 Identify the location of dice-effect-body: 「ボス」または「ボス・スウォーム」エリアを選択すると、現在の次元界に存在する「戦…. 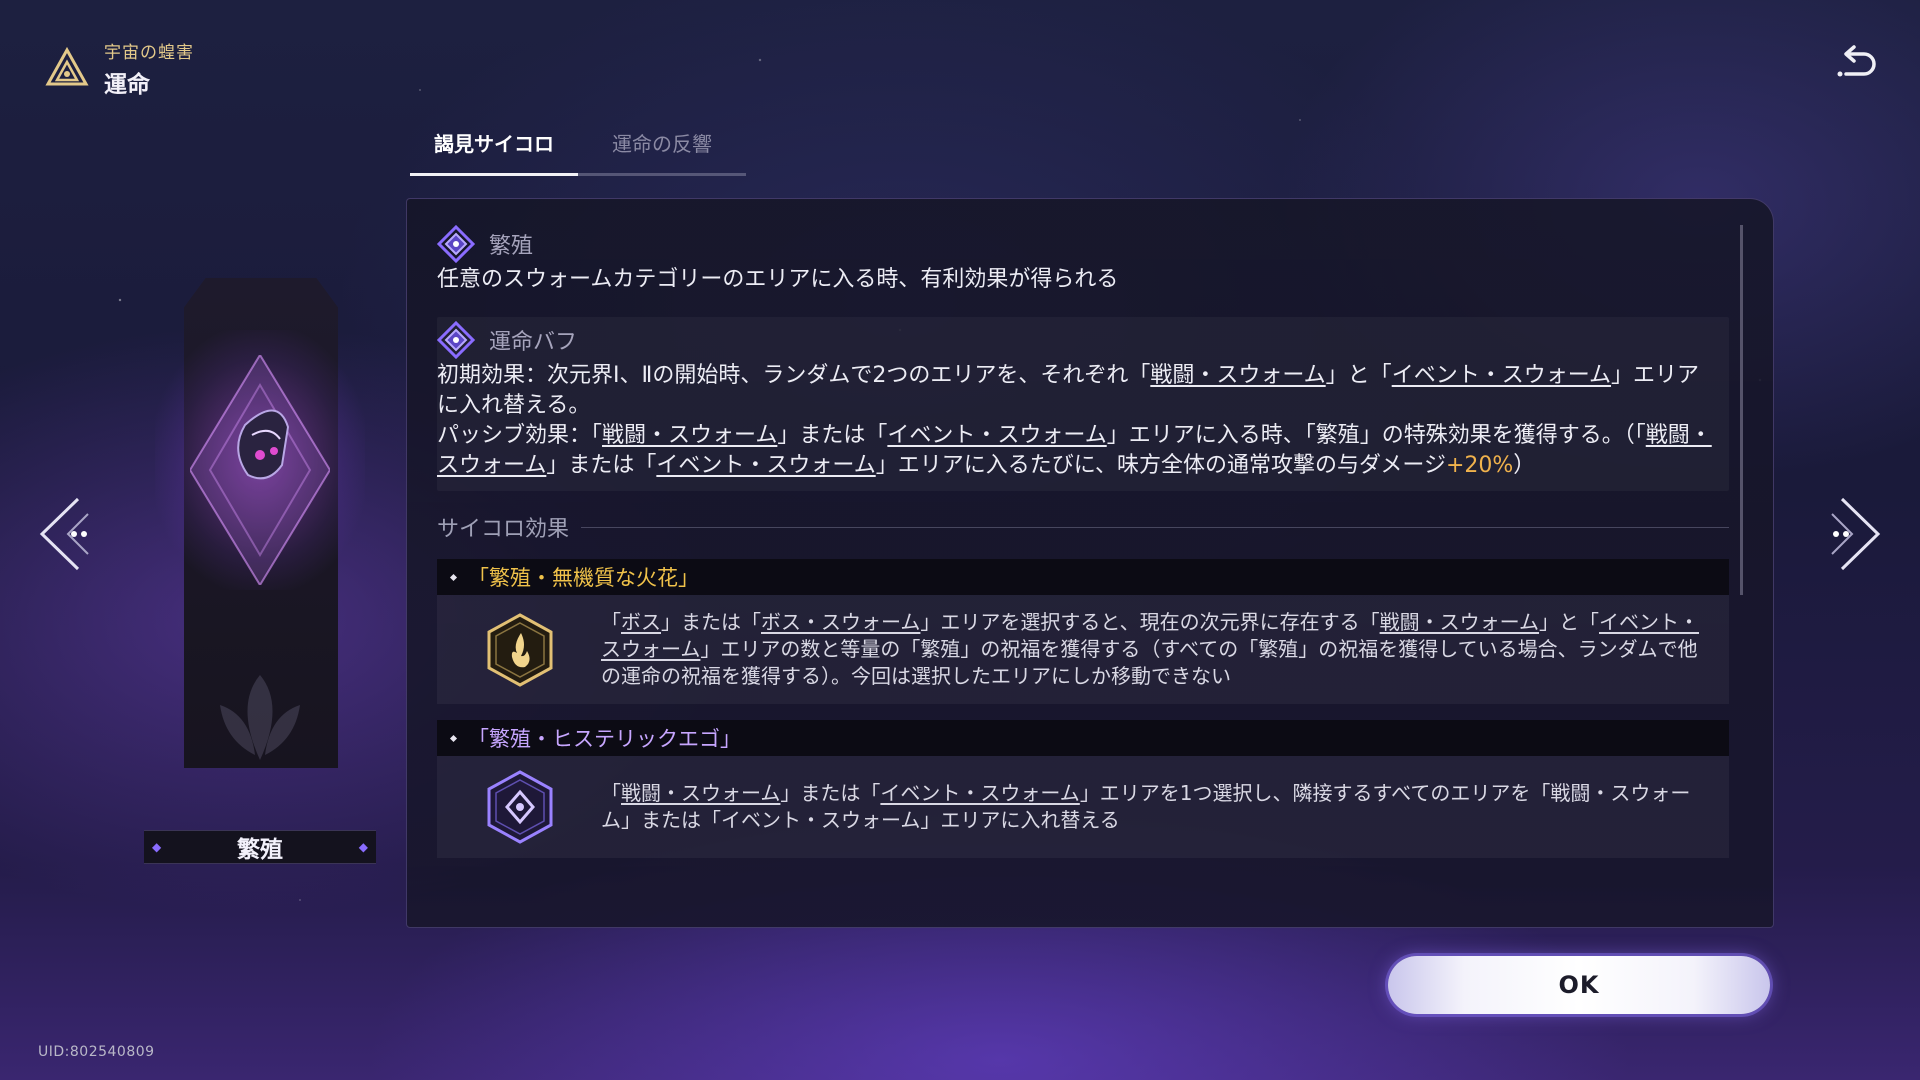
(1083, 649).